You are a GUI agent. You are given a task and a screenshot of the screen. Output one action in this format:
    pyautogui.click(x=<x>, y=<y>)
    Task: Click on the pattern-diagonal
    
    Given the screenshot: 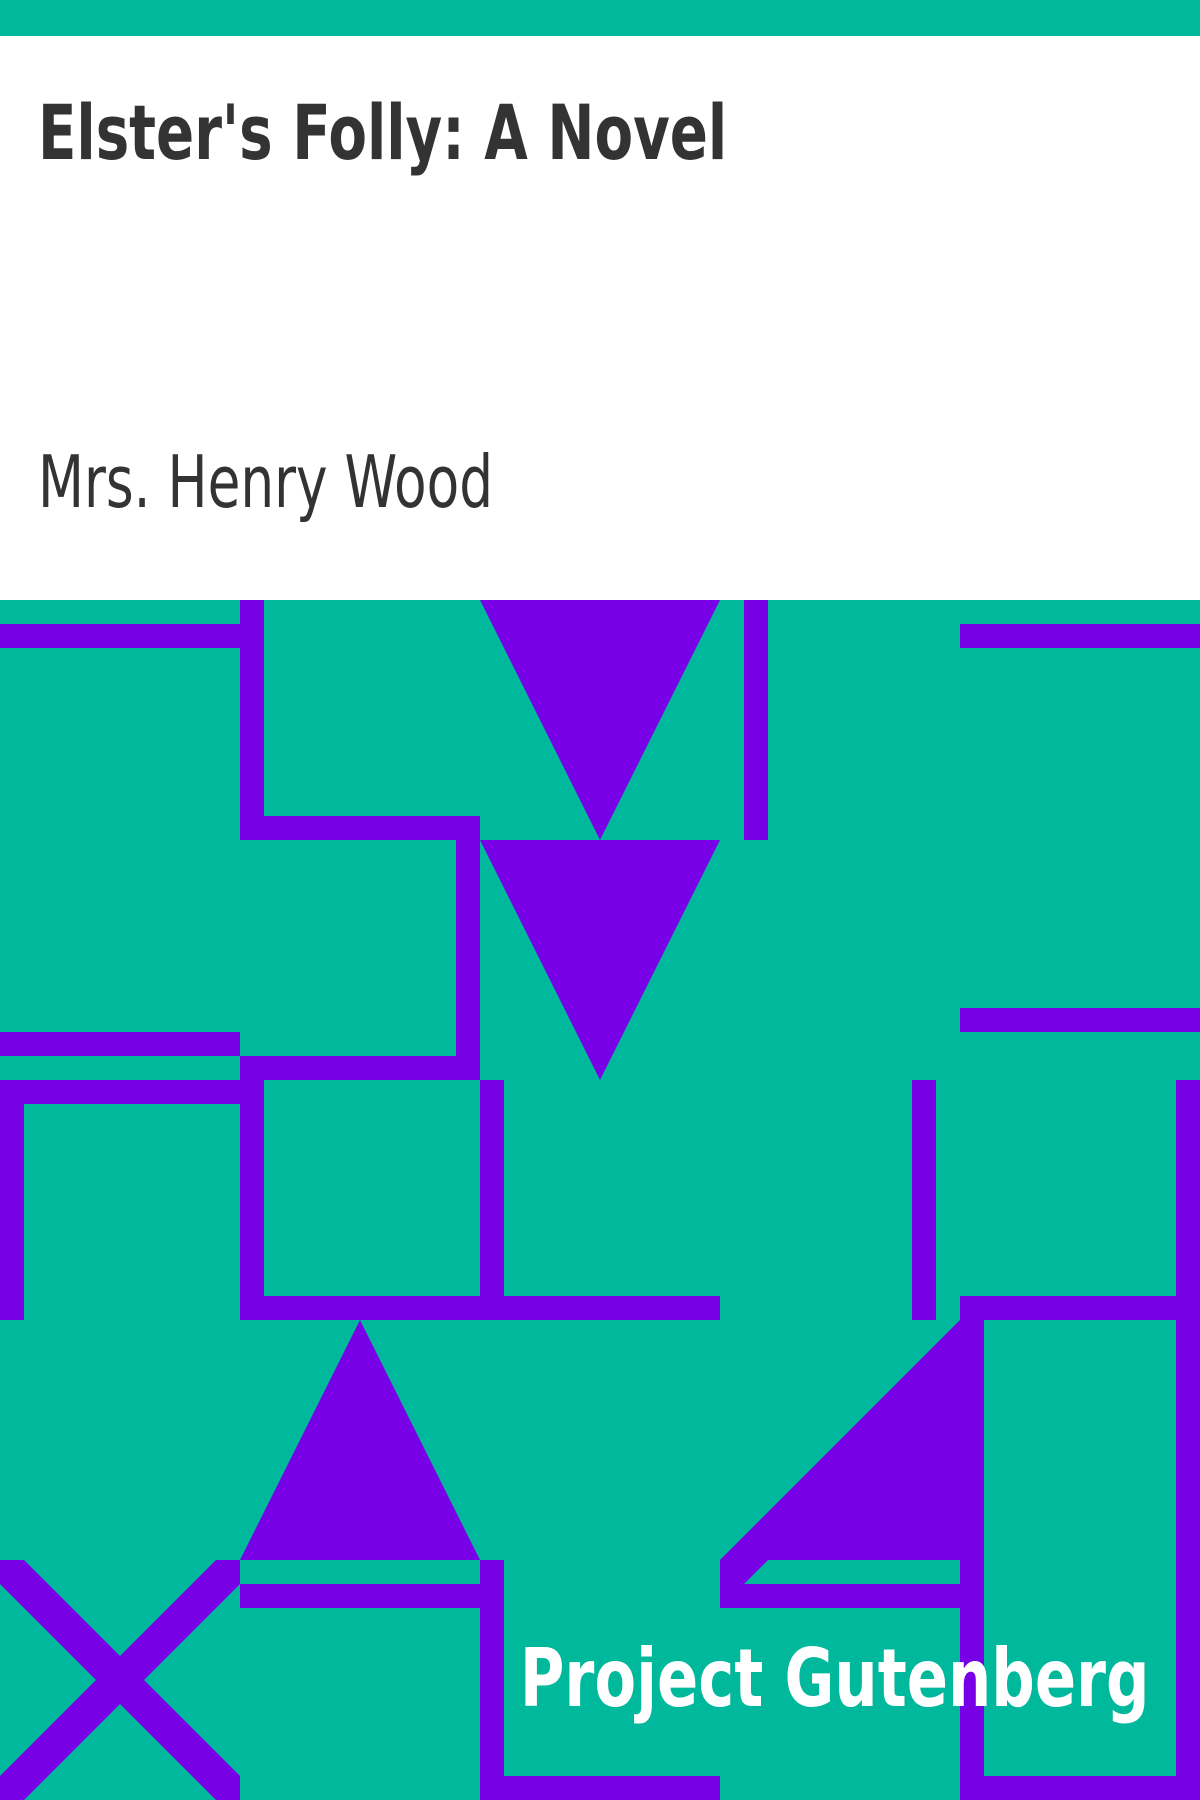 What is the action you would take?
    pyautogui.click(x=852, y=1452)
    